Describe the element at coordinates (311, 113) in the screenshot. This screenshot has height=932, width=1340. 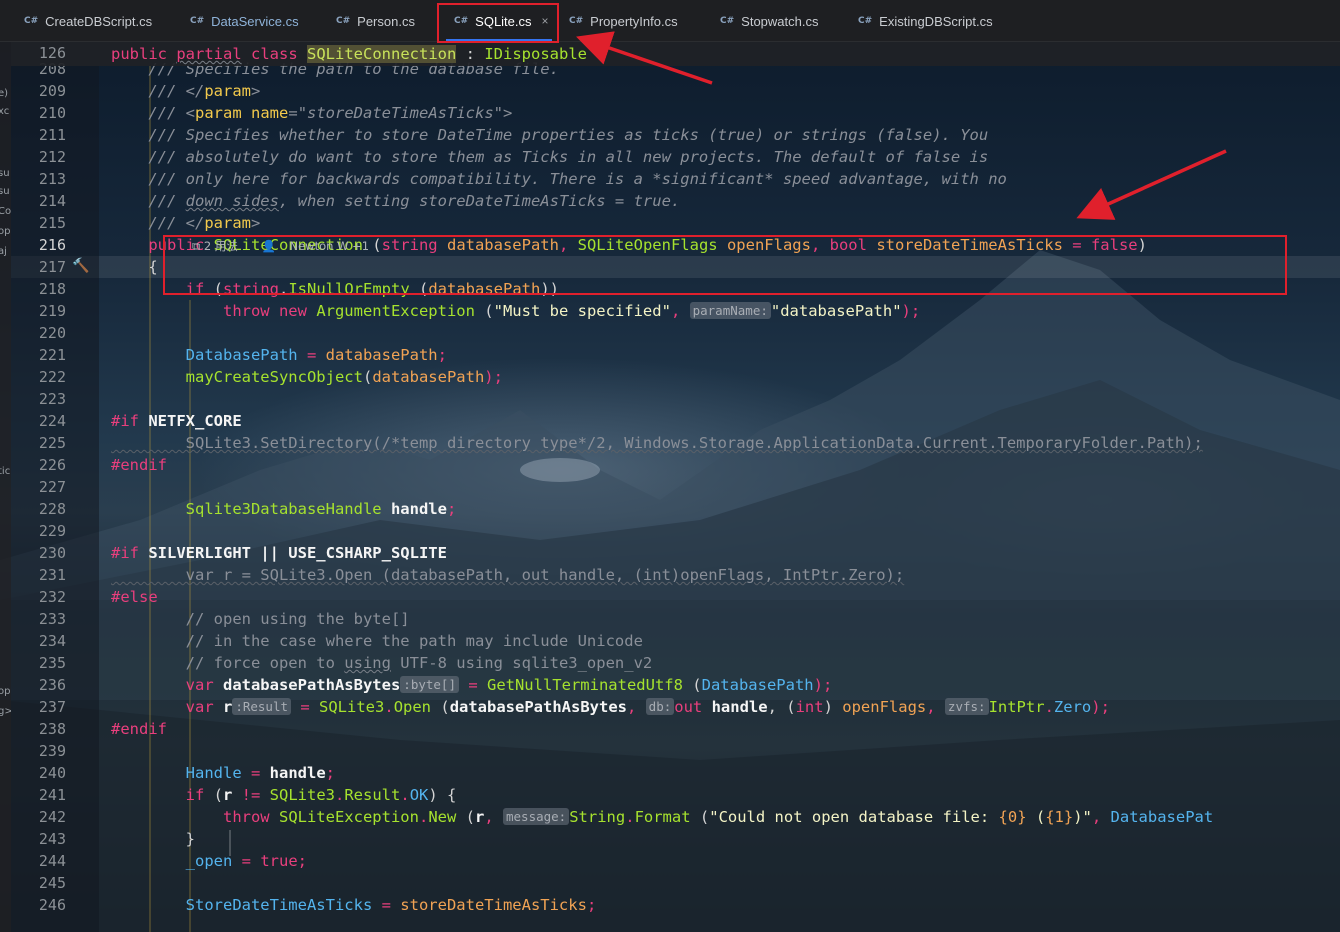
I see `code-line: /// <param name="storeDateTimeAsTicks">` at that location.